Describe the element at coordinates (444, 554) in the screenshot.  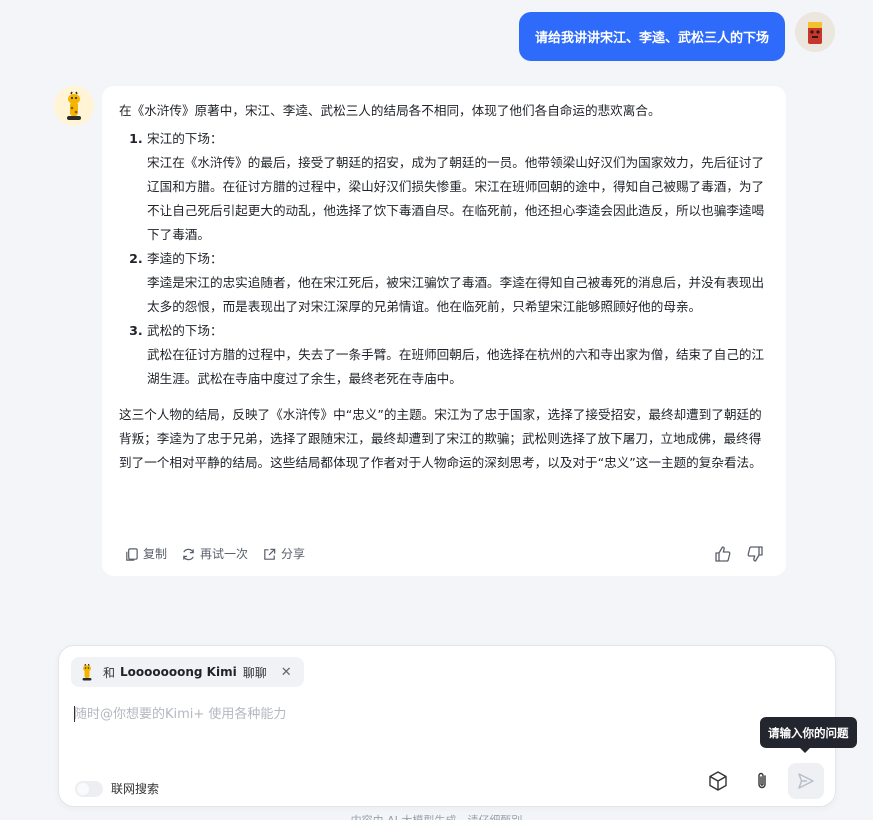
I see `message-actions: 复制 再试一次 分享` at that location.